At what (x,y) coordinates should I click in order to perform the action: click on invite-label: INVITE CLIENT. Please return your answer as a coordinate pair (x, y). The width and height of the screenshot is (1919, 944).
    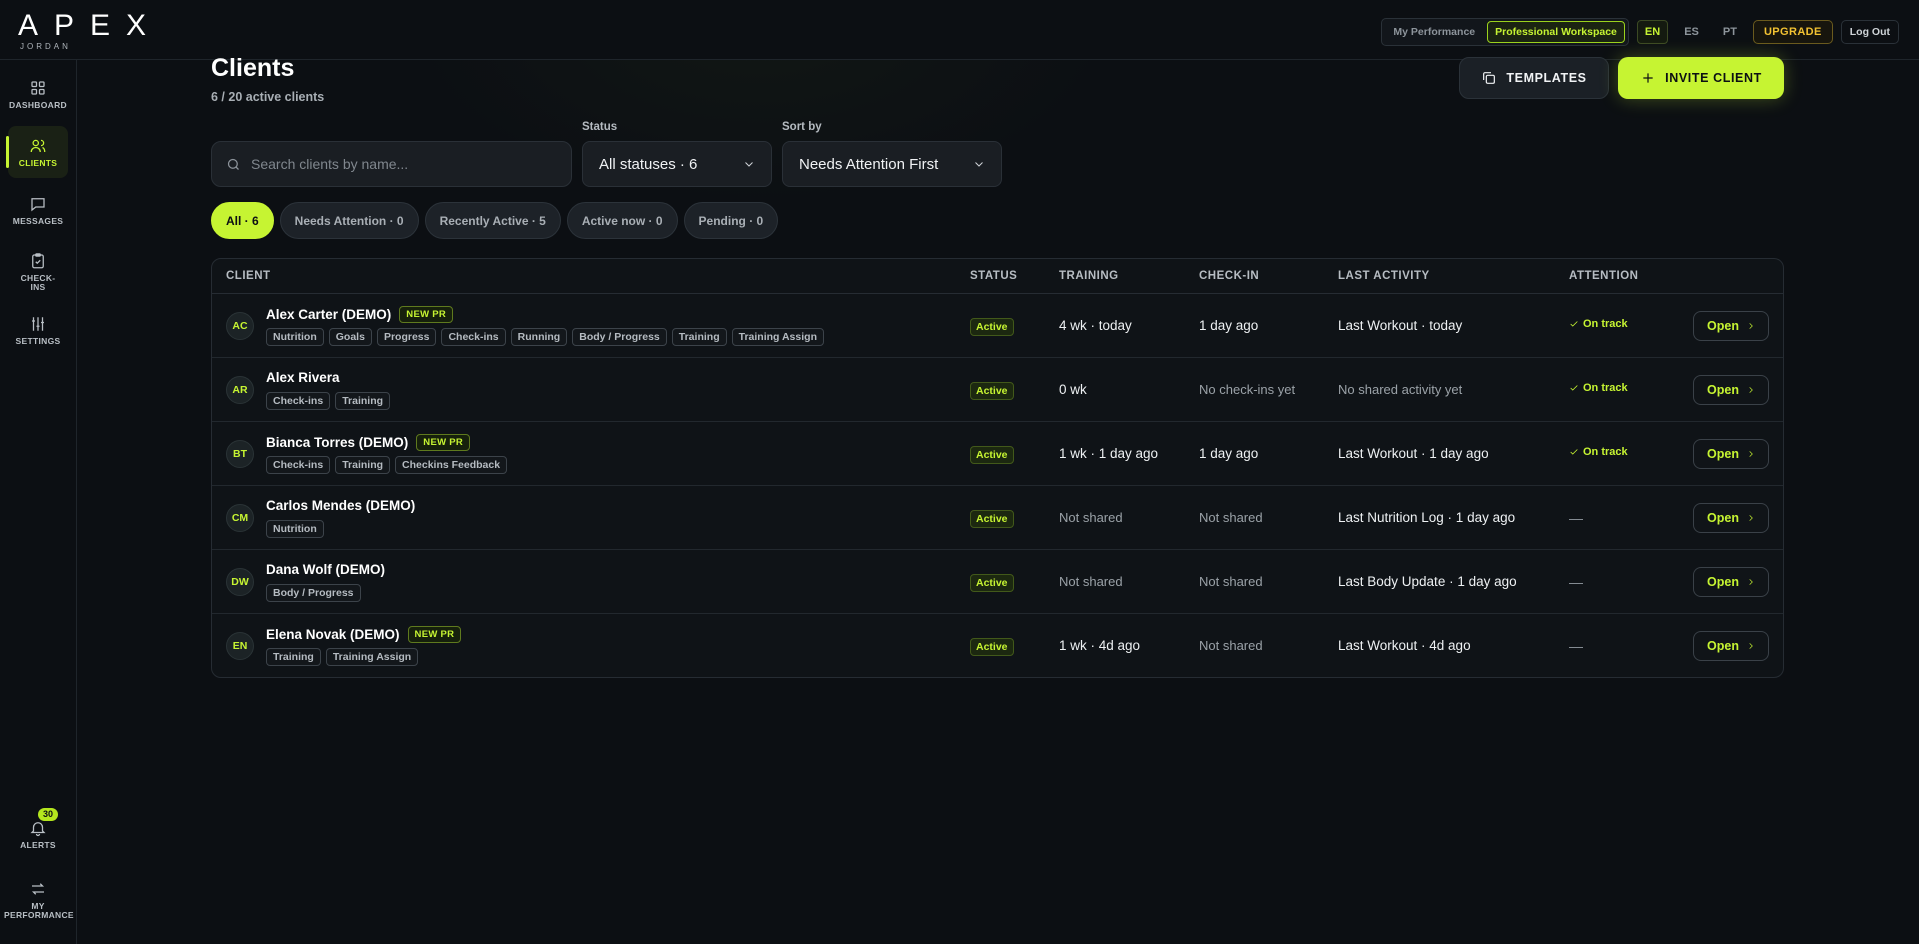
    Looking at the image, I should click on (1713, 78).